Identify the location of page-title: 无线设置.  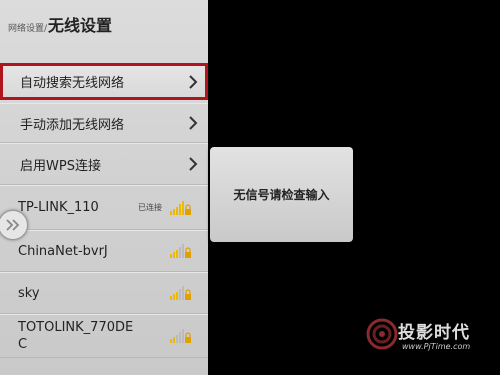
(80, 25).